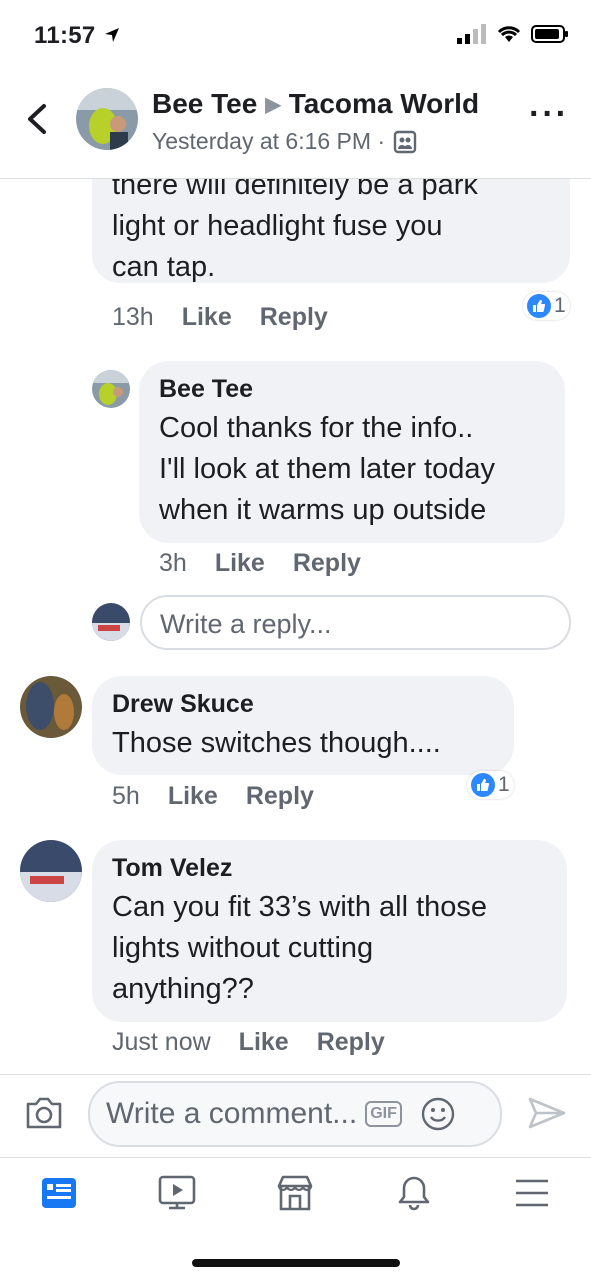 The width and height of the screenshot is (591, 1279). What do you see at coordinates (111, 622) in the screenshot?
I see `current-user-avatar` at bounding box center [111, 622].